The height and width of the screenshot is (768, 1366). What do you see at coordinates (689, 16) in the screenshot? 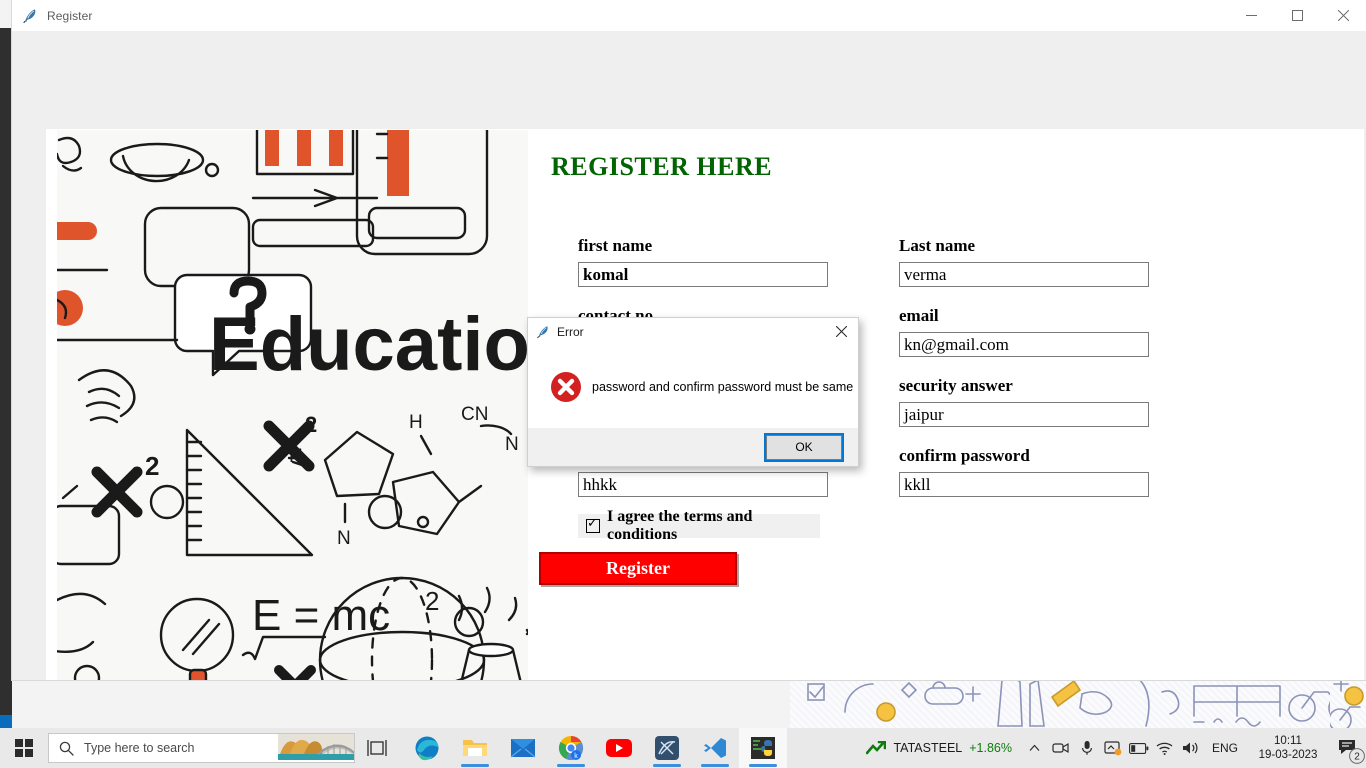
I see `window-titlebar: Register` at bounding box center [689, 16].